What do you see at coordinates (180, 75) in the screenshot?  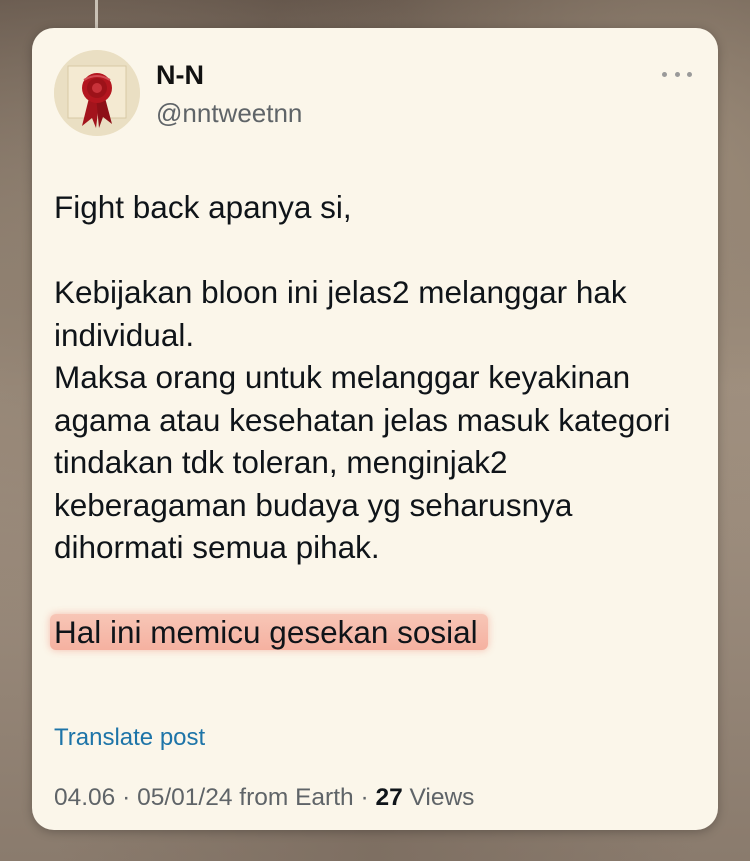 I see `display-name: N-N` at bounding box center [180, 75].